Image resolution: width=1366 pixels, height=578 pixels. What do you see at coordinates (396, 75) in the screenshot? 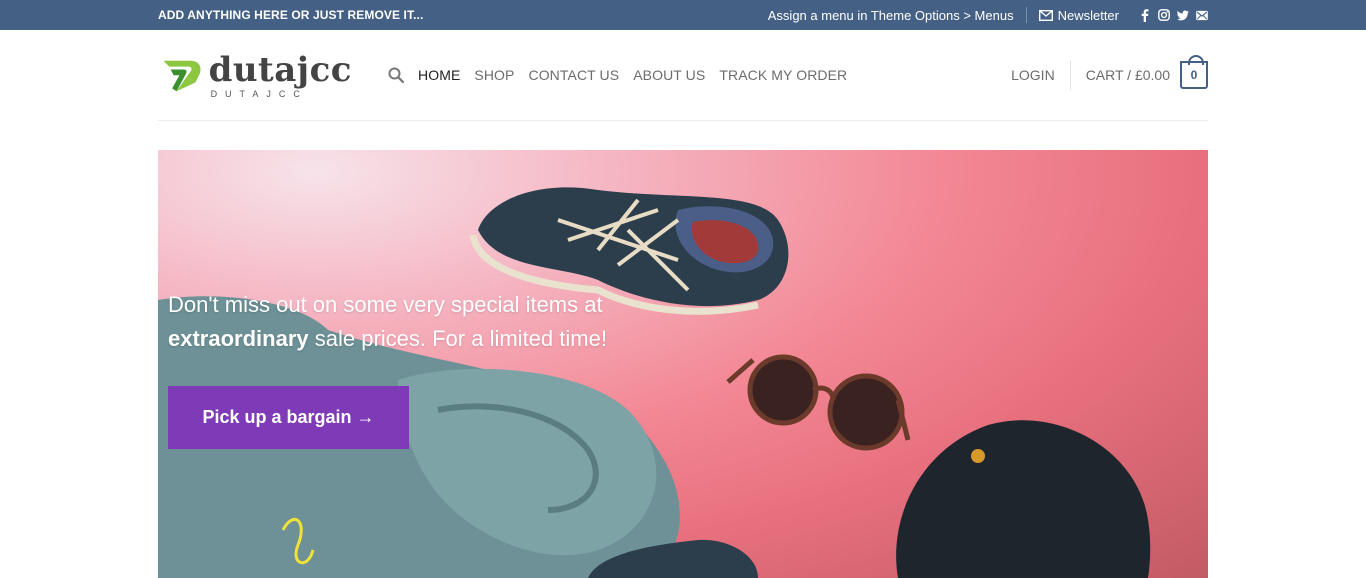
I see `search-icon` at bounding box center [396, 75].